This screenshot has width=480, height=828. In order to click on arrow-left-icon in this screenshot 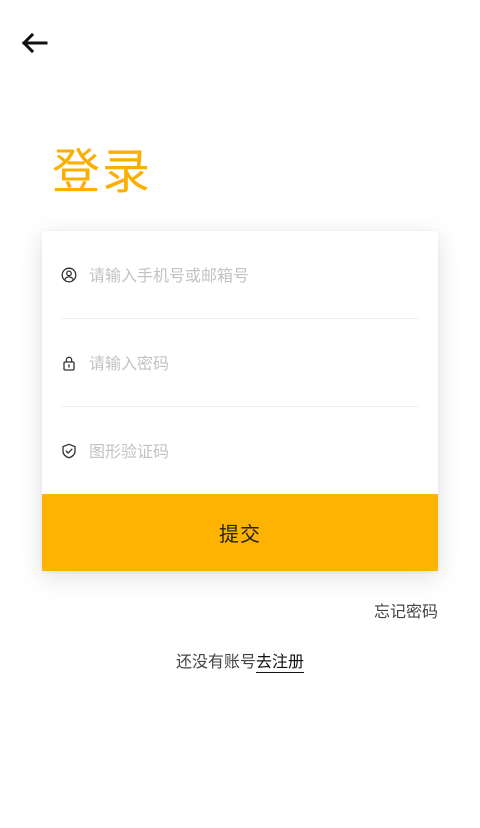, I will do `click(34, 44)`.